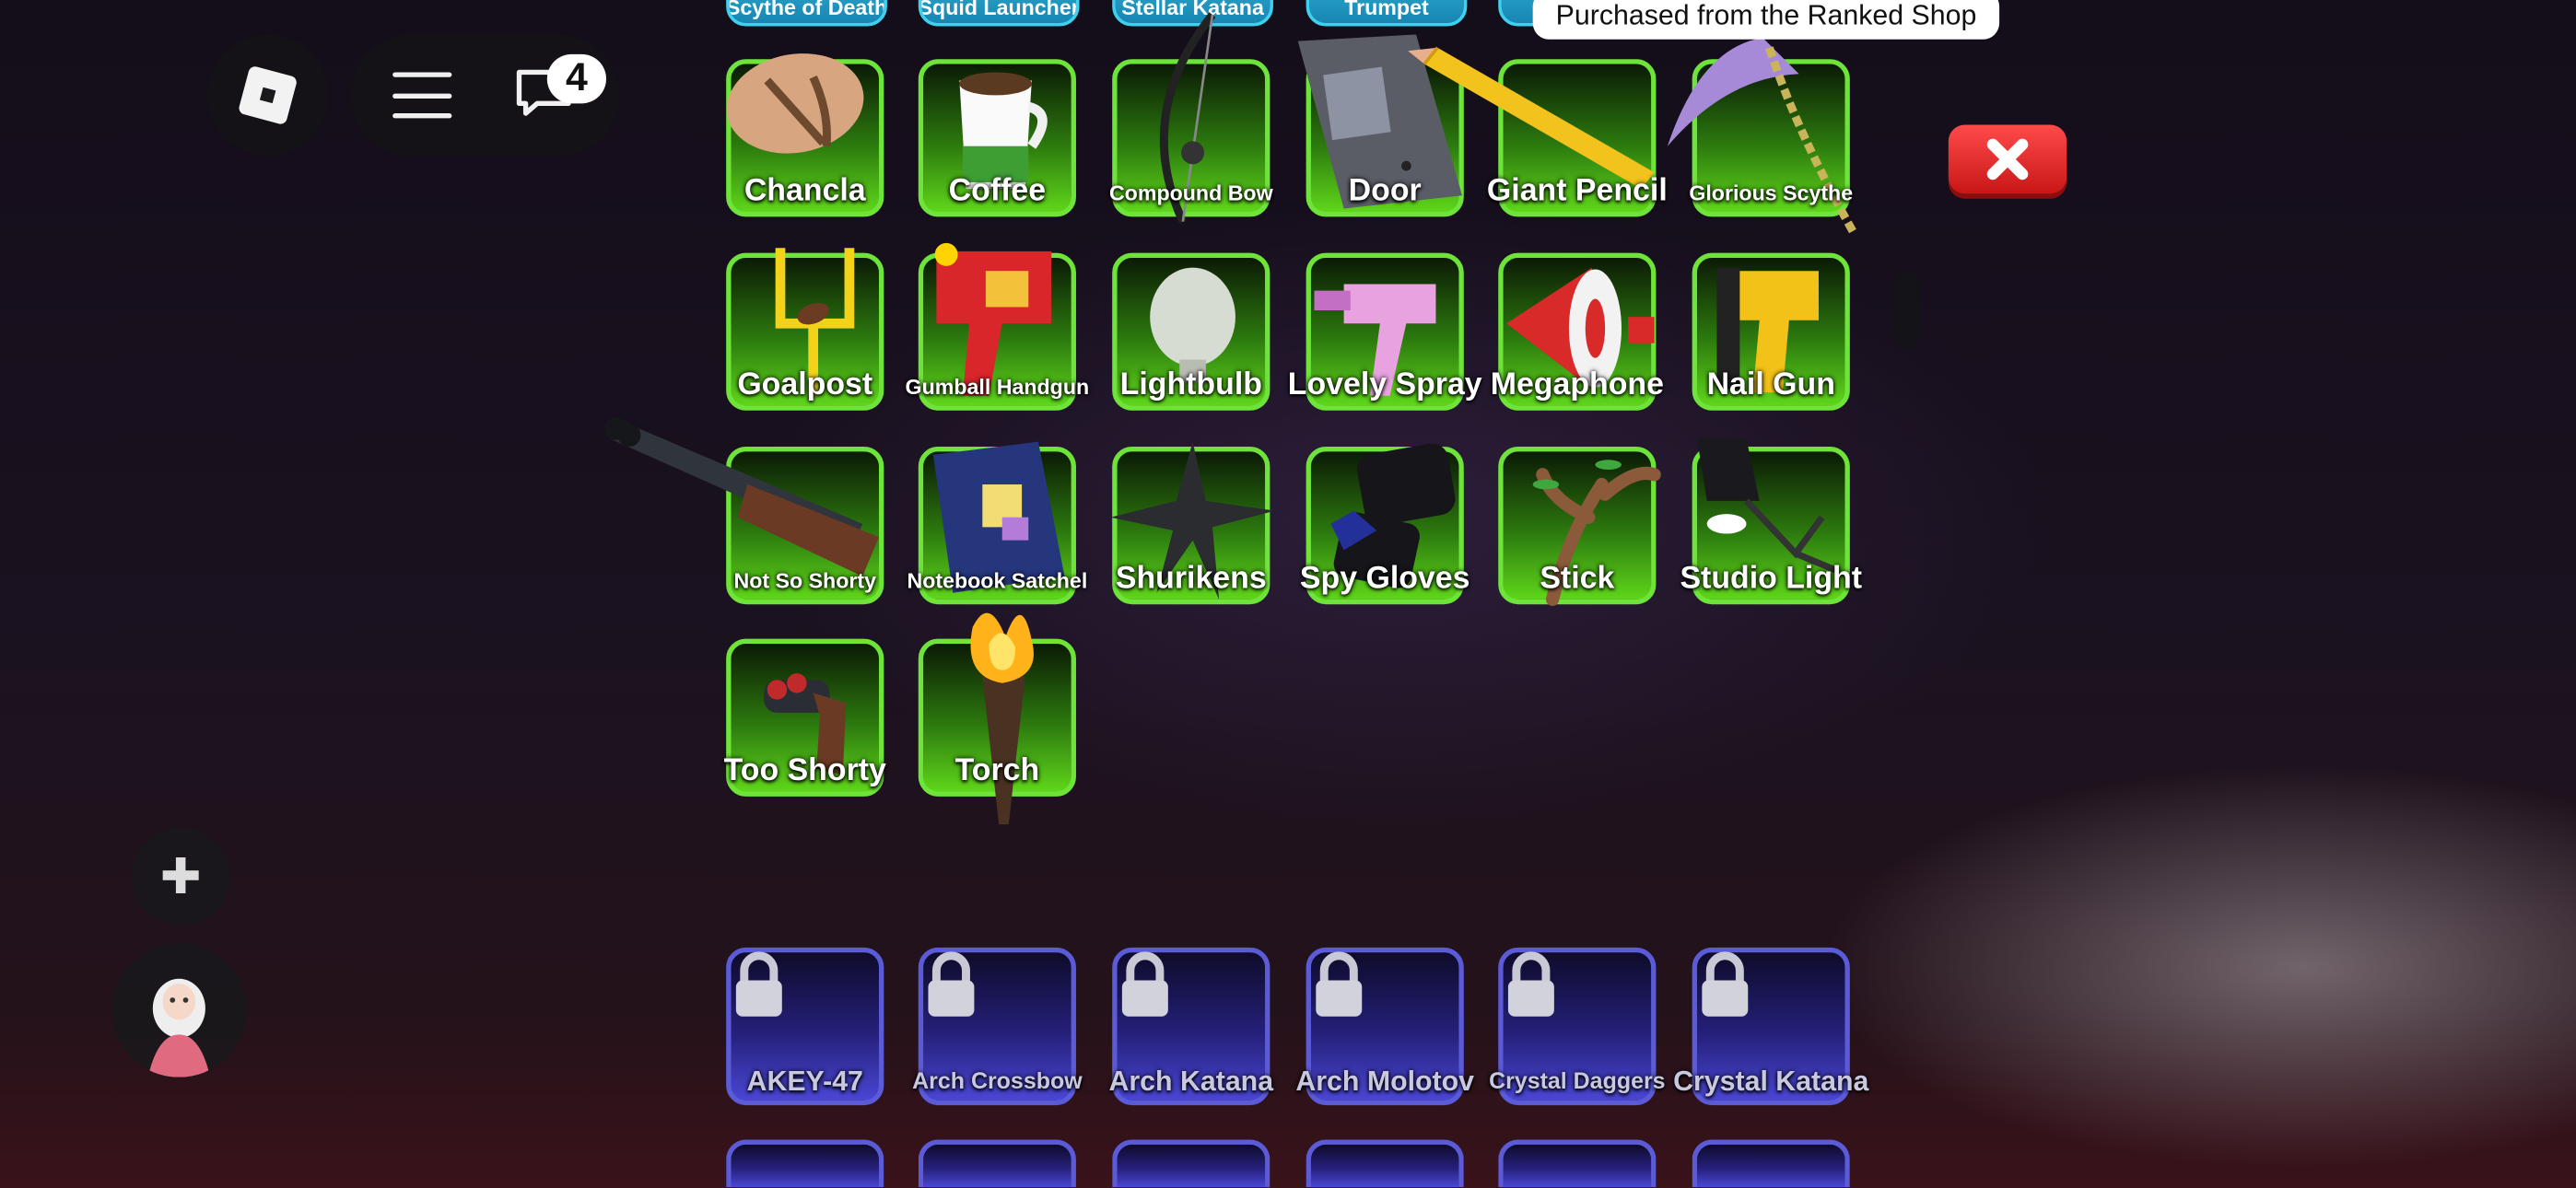 The width and height of the screenshot is (2576, 1188). What do you see at coordinates (1386, 10) in the screenshot?
I see `item-label: Trumpet` at bounding box center [1386, 10].